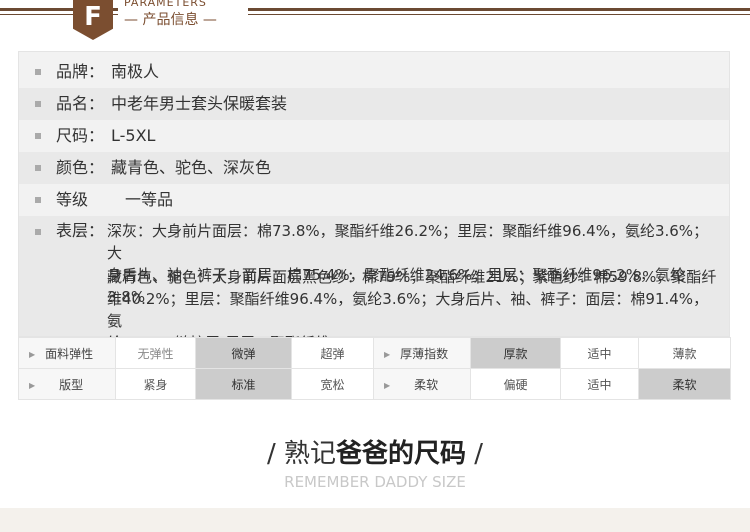  What do you see at coordinates (301, 454) in the screenshot?
I see `title-prefix: / 熟记` at bounding box center [301, 454].